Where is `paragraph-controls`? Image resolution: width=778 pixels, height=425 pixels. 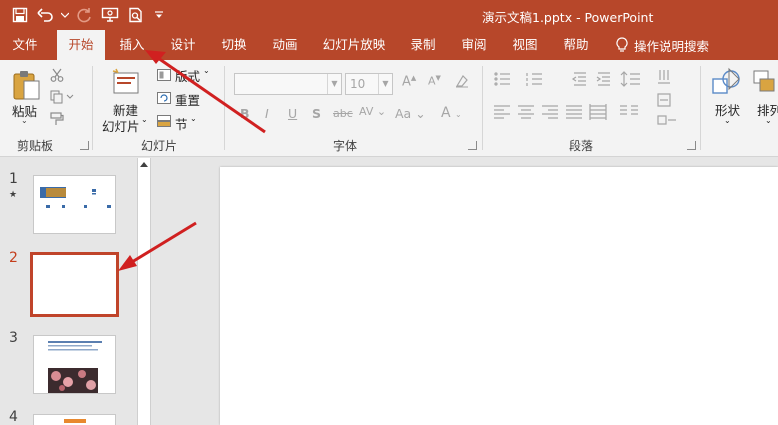 paragraph-controls is located at coordinates (585, 97).